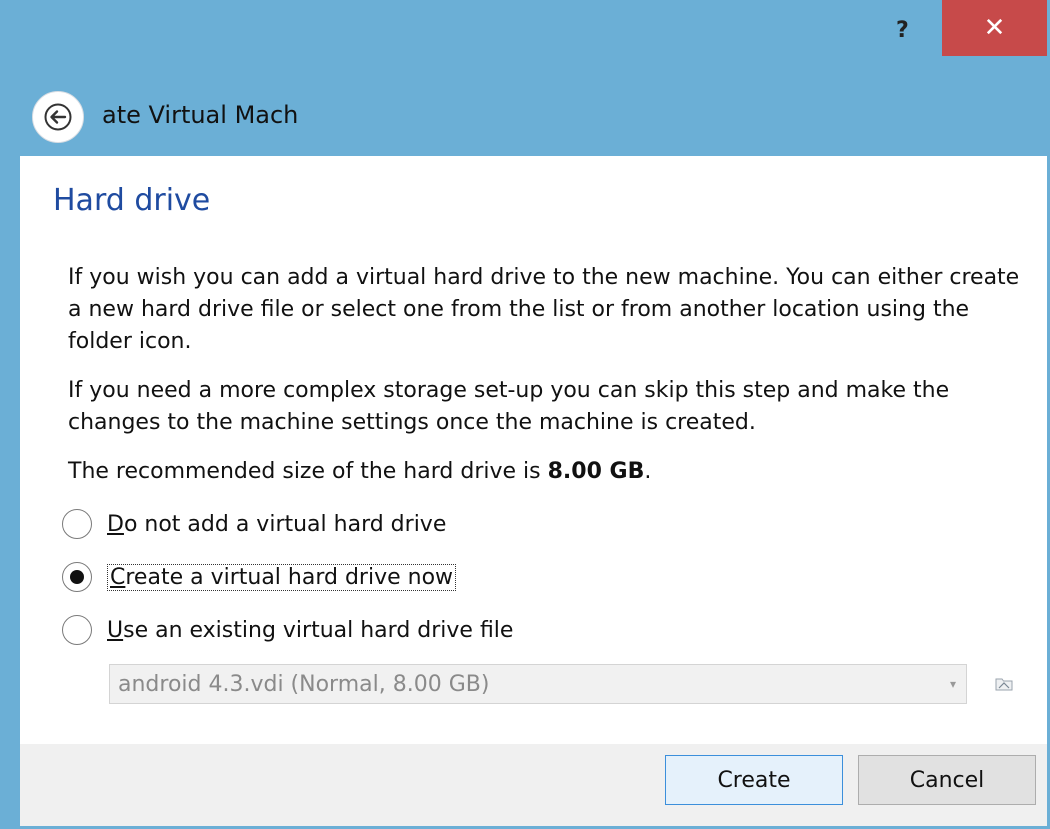 This screenshot has height=829, width=1050. What do you see at coordinates (538, 684) in the screenshot?
I see `existing-file-select: android 4.3.vdi (Normal, 8.00 GB) ▾` at bounding box center [538, 684].